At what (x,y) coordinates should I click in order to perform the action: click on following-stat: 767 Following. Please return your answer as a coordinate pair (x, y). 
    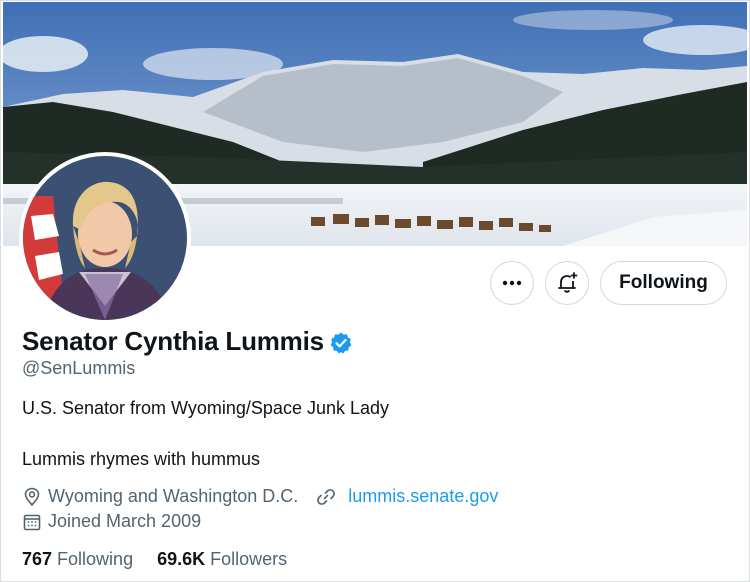
    Looking at the image, I should click on (77, 559).